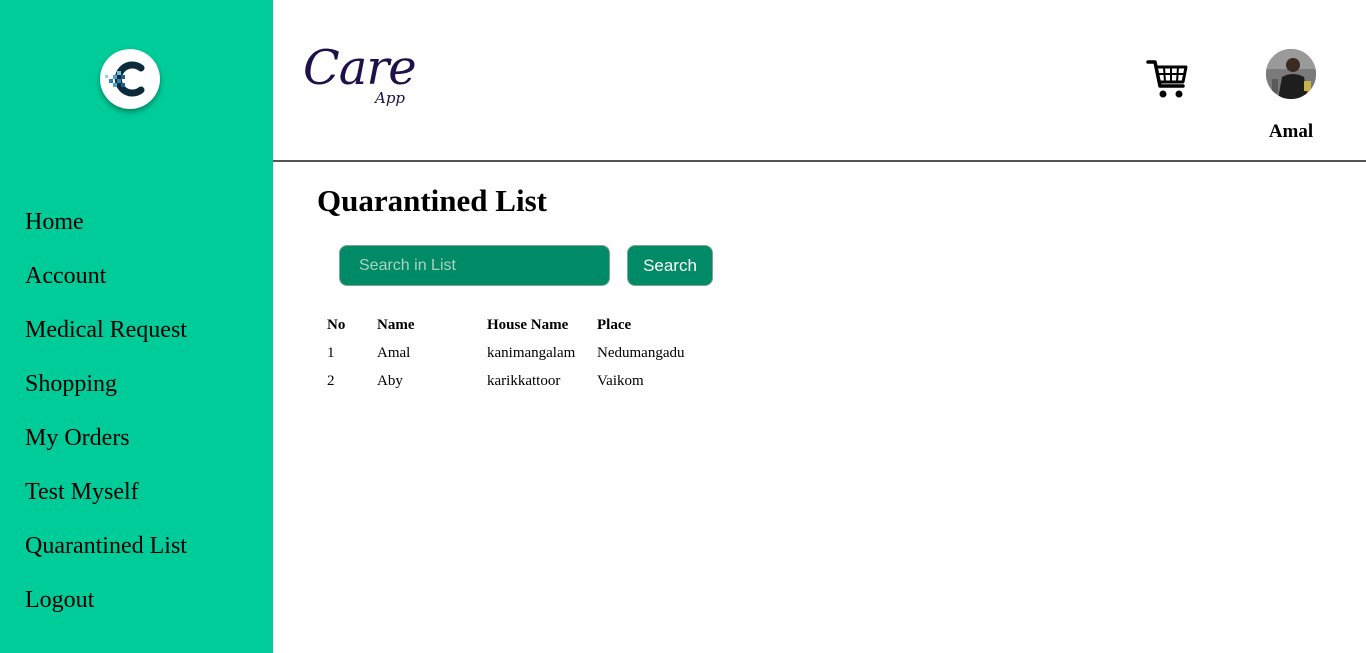 Image resolution: width=1366 pixels, height=653 pixels. I want to click on cell-no: 2, so click(331, 381).